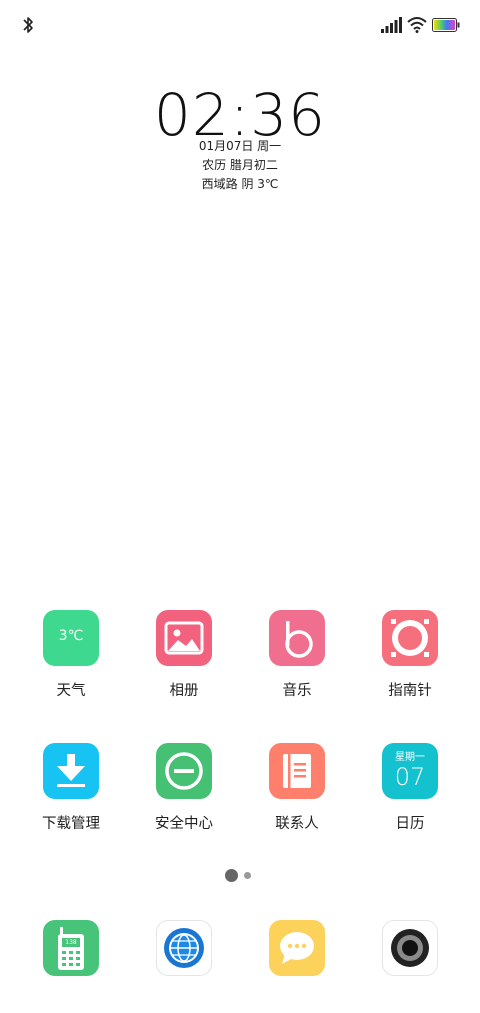 The height and width of the screenshot is (1013, 480). What do you see at coordinates (240, 25) in the screenshot?
I see `status-bar` at bounding box center [240, 25].